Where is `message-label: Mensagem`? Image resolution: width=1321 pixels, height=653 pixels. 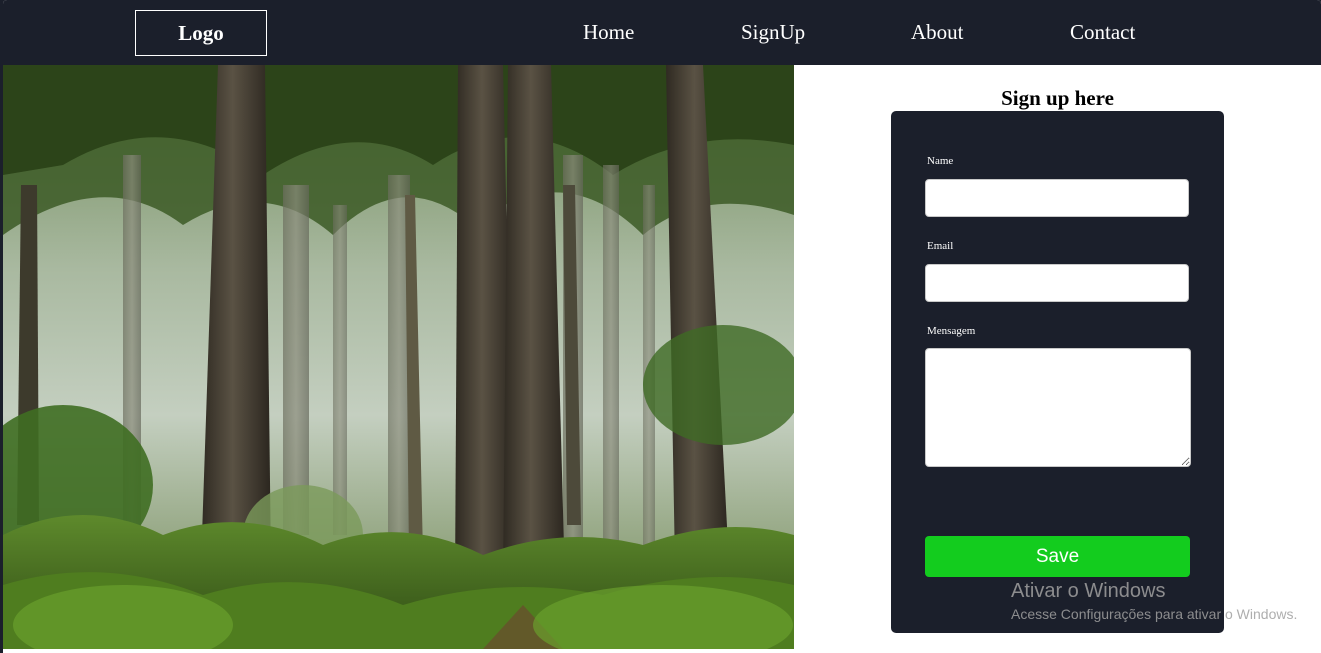
message-label: Mensagem is located at coordinates (951, 331).